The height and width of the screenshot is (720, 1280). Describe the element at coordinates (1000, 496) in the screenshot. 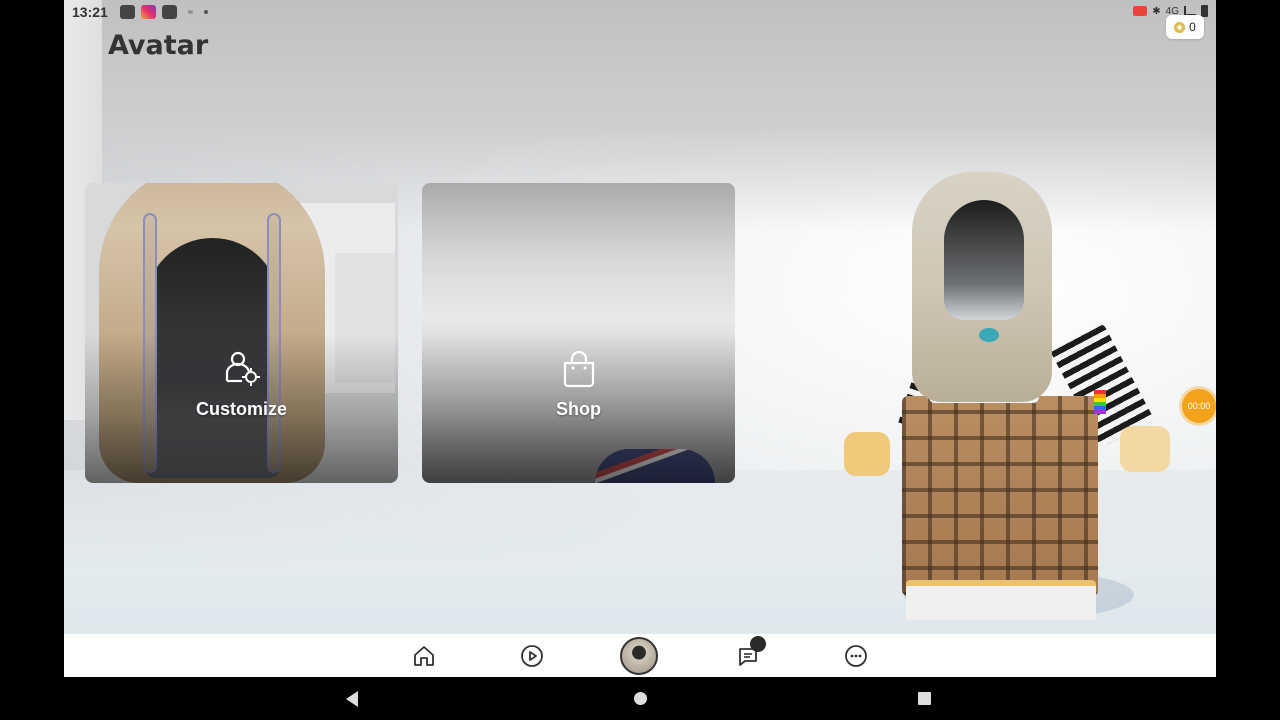

I see `avatar-plaid-skirt` at that location.